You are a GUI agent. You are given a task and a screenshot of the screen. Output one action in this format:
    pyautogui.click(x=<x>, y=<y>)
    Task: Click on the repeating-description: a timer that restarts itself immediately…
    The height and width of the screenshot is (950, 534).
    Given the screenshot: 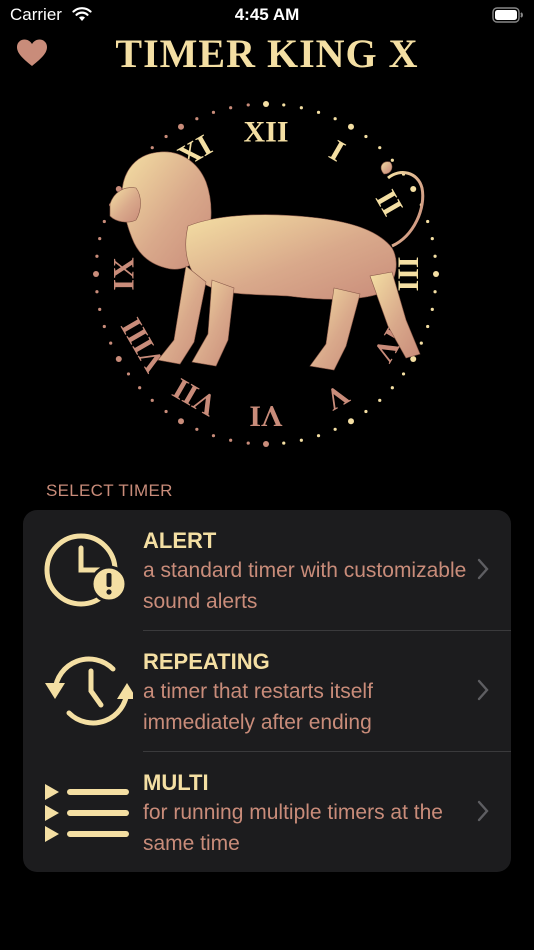 What is the action you would take?
    pyautogui.click(x=258, y=707)
    